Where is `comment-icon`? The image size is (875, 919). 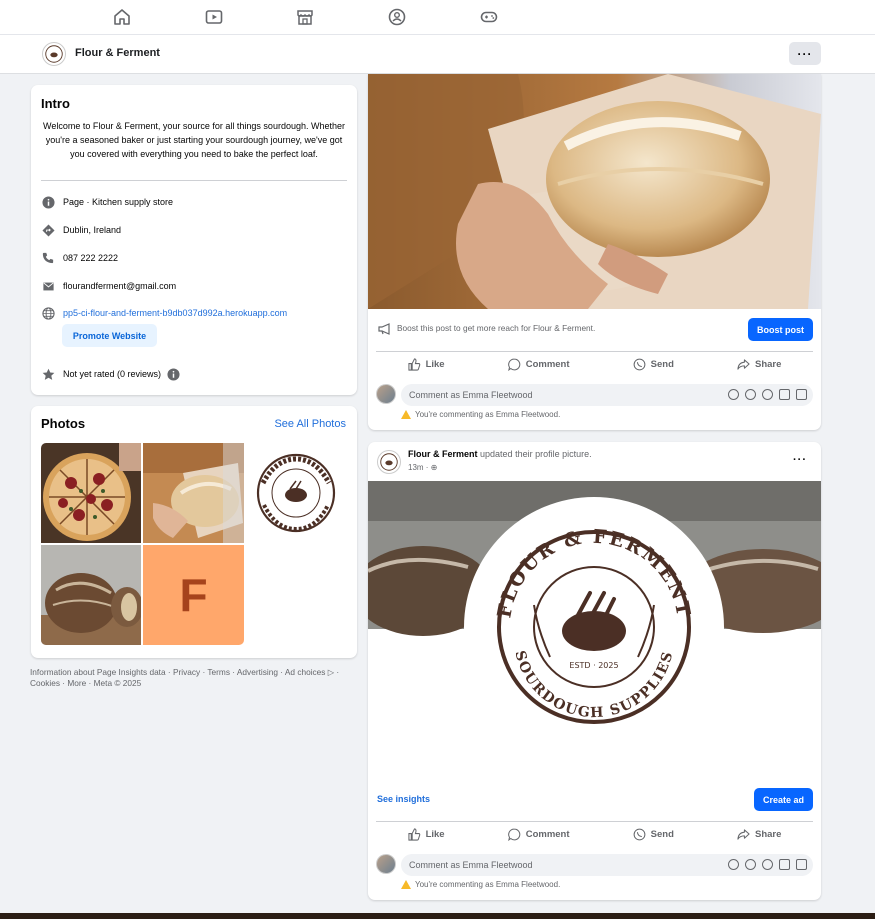
comment-icon is located at coordinates (513, 834).